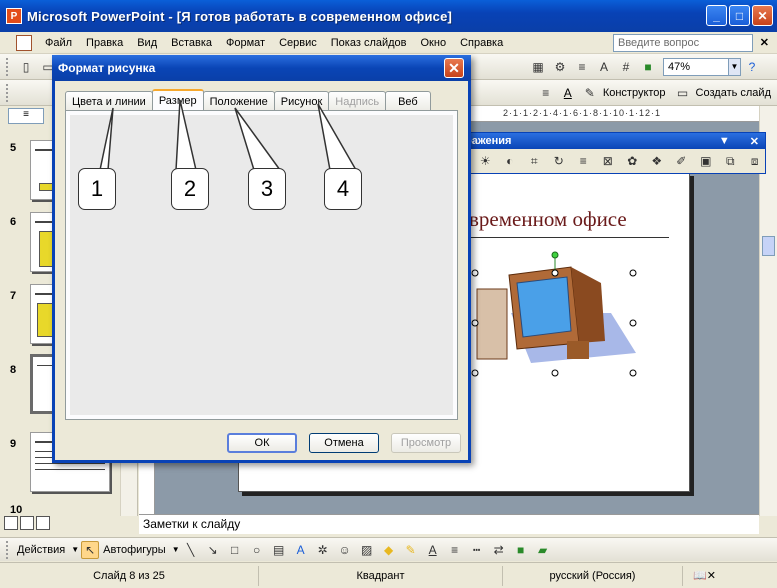  What do you see at coordinates (730, 161) in the screenshot?
I see `bring-front-icon: ⧉` at bounding box center [730, 161].